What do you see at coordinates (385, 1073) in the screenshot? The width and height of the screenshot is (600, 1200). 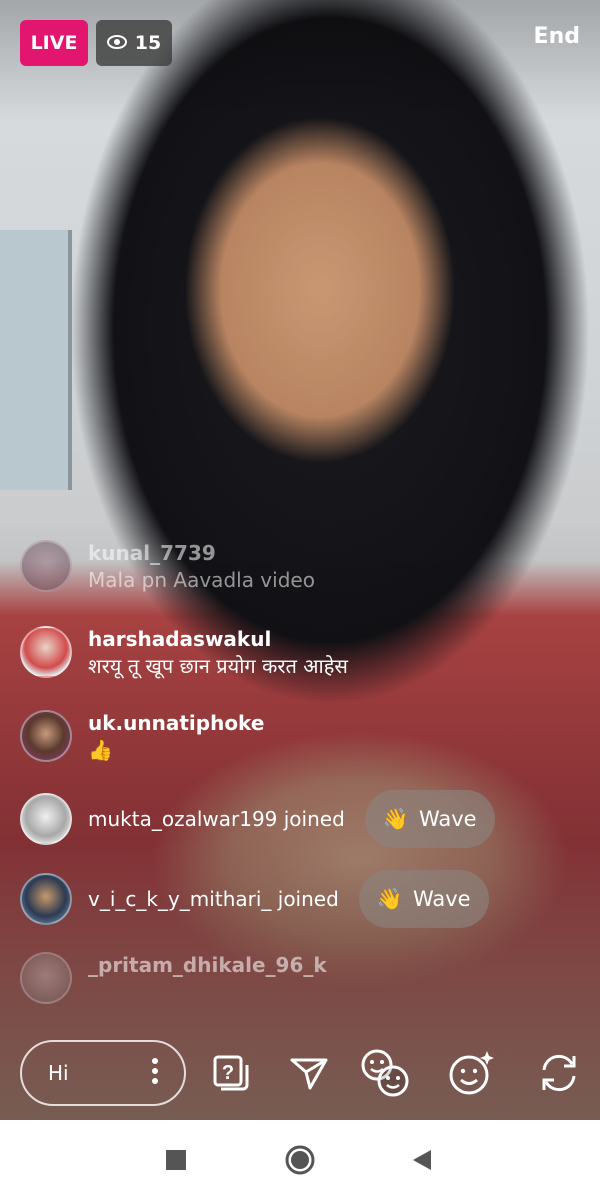 I see `face-filter-icon` at bounding box center [385, 1073].